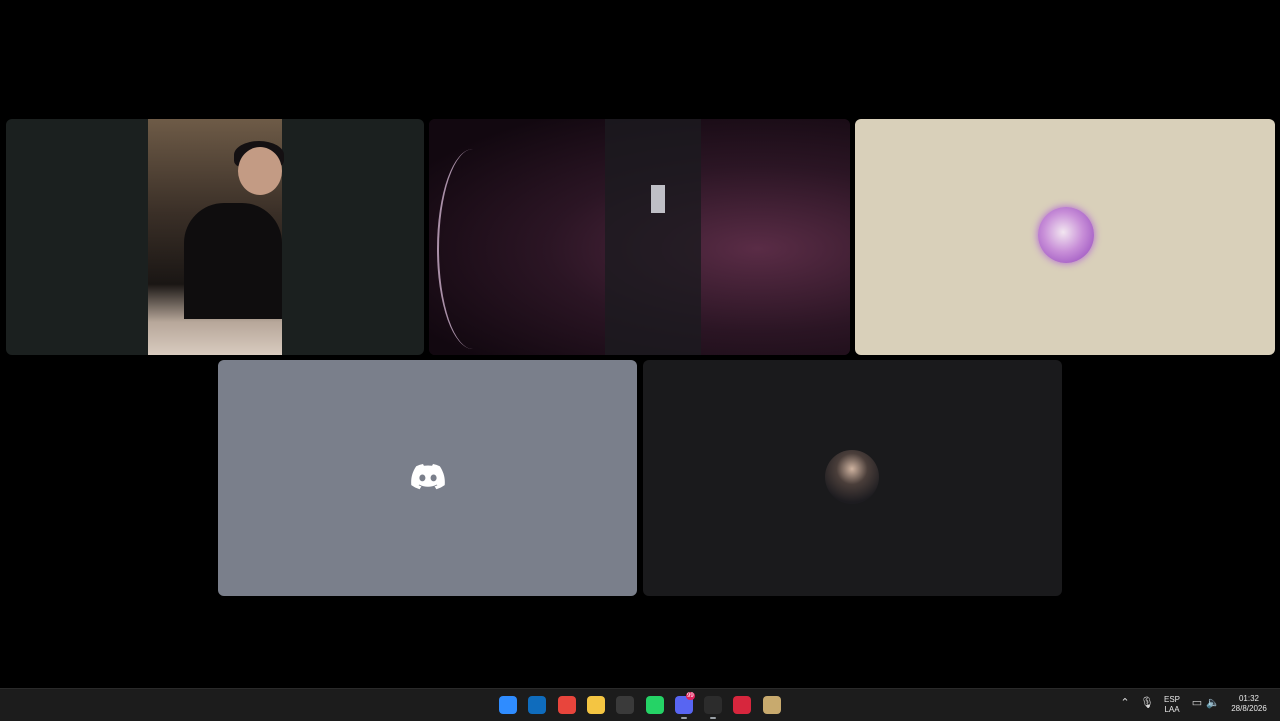 The height and width of the screenshot is (721, 1280). Describe the element at coordinates (625, 705) in the screenshot. I see `app-cube-icon` at that location.